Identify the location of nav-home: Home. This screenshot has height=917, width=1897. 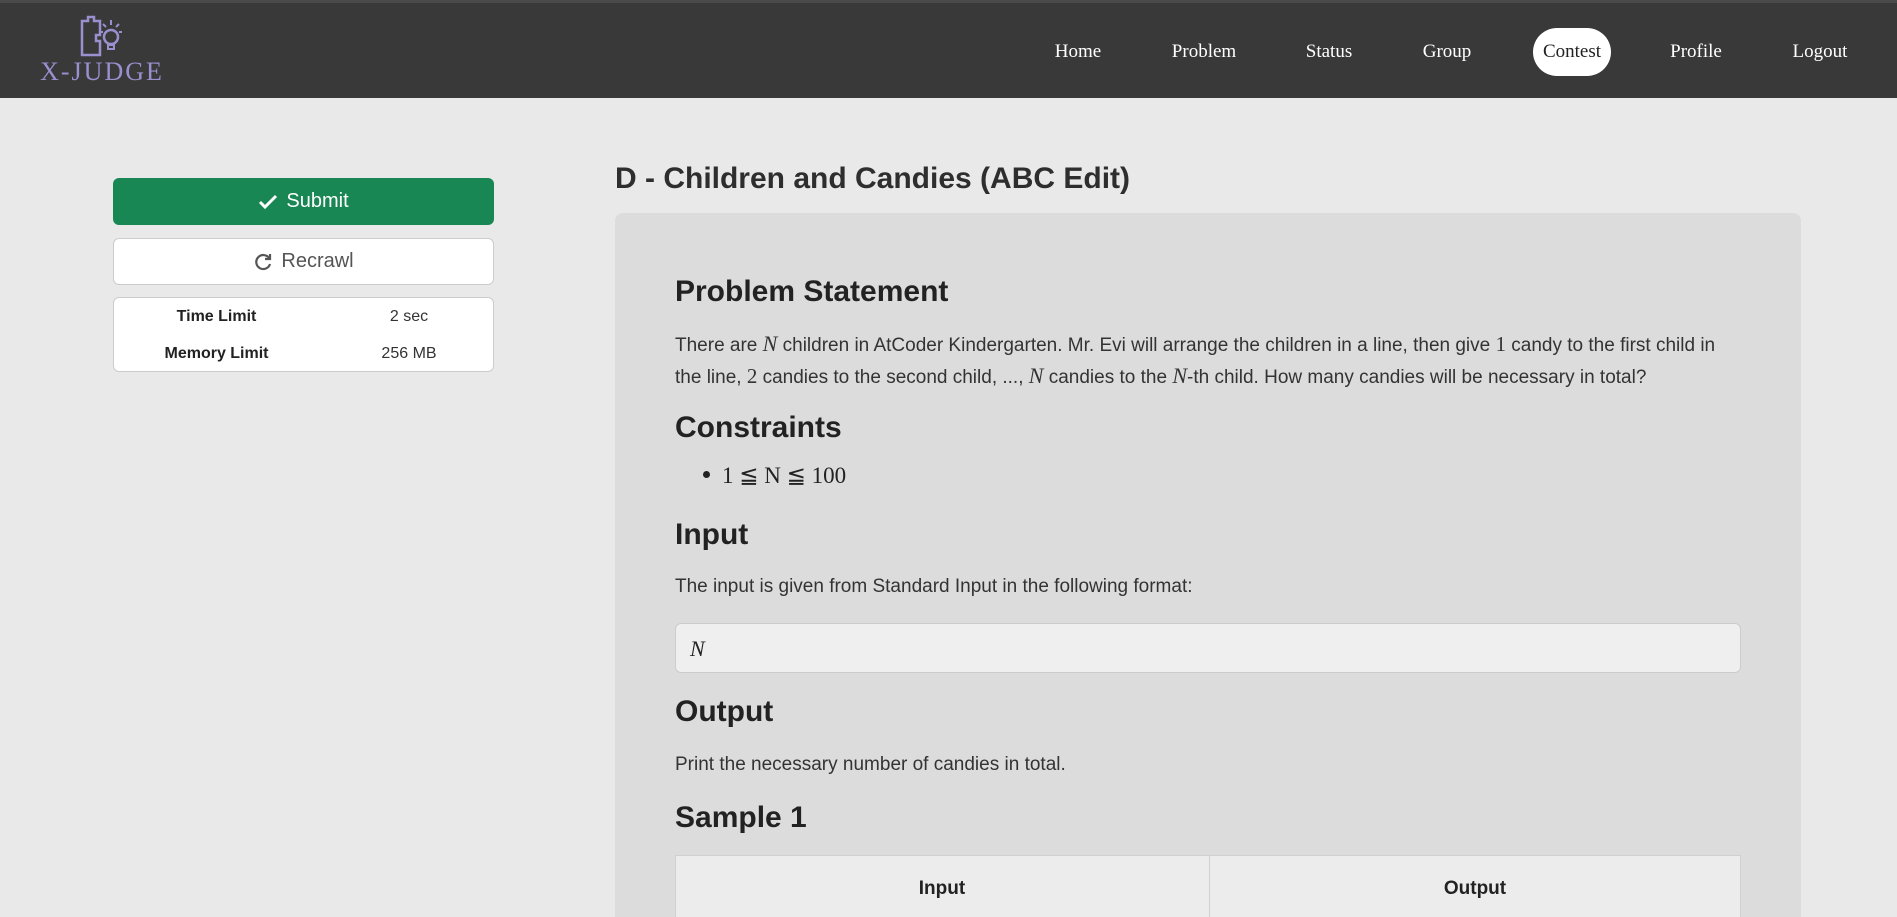
(1078, 52).